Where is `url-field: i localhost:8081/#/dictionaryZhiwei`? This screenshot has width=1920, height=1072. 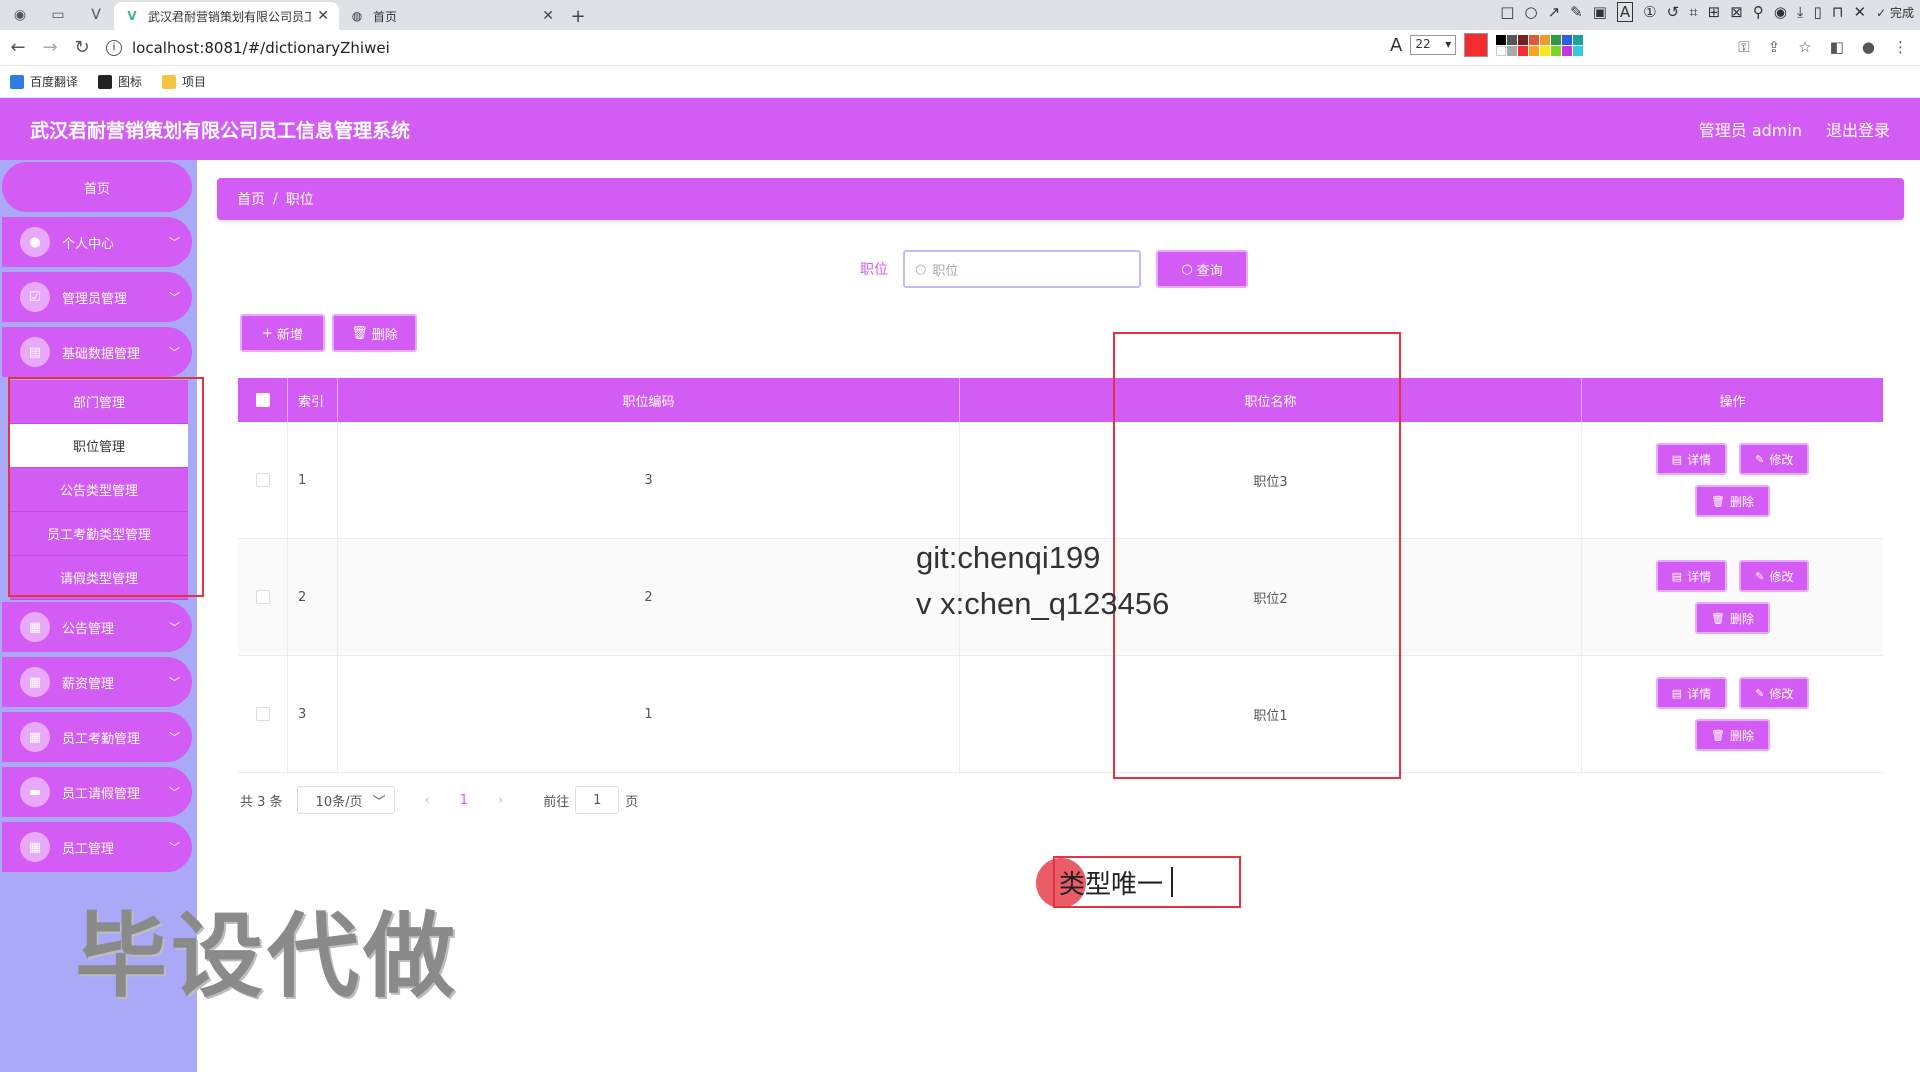 url-field: i localhost:8081/#/dictionaryZhiwei is located at coordinates (248, 48).